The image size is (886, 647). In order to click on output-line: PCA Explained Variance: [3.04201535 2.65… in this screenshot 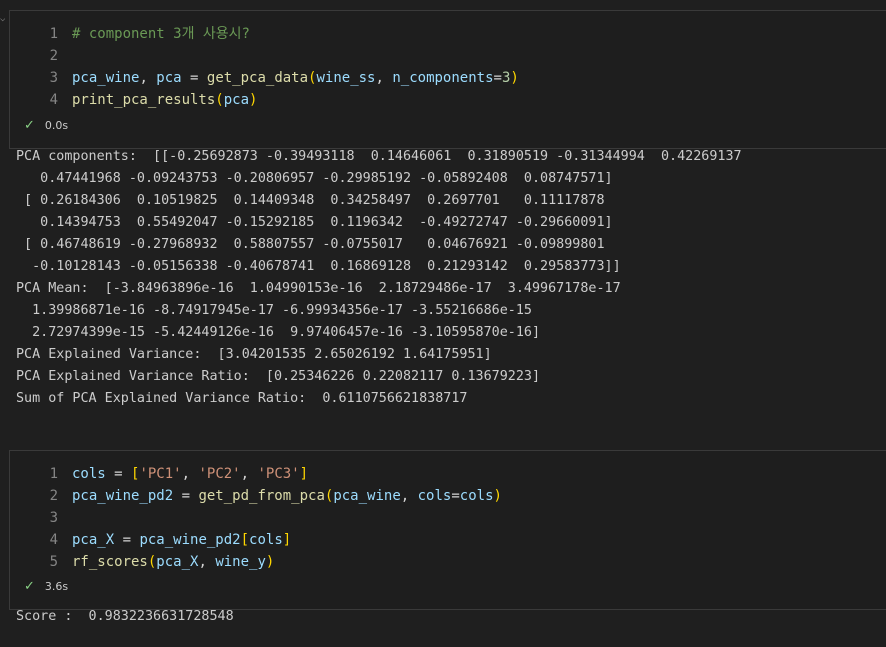, I will do `click(254, 354)`.